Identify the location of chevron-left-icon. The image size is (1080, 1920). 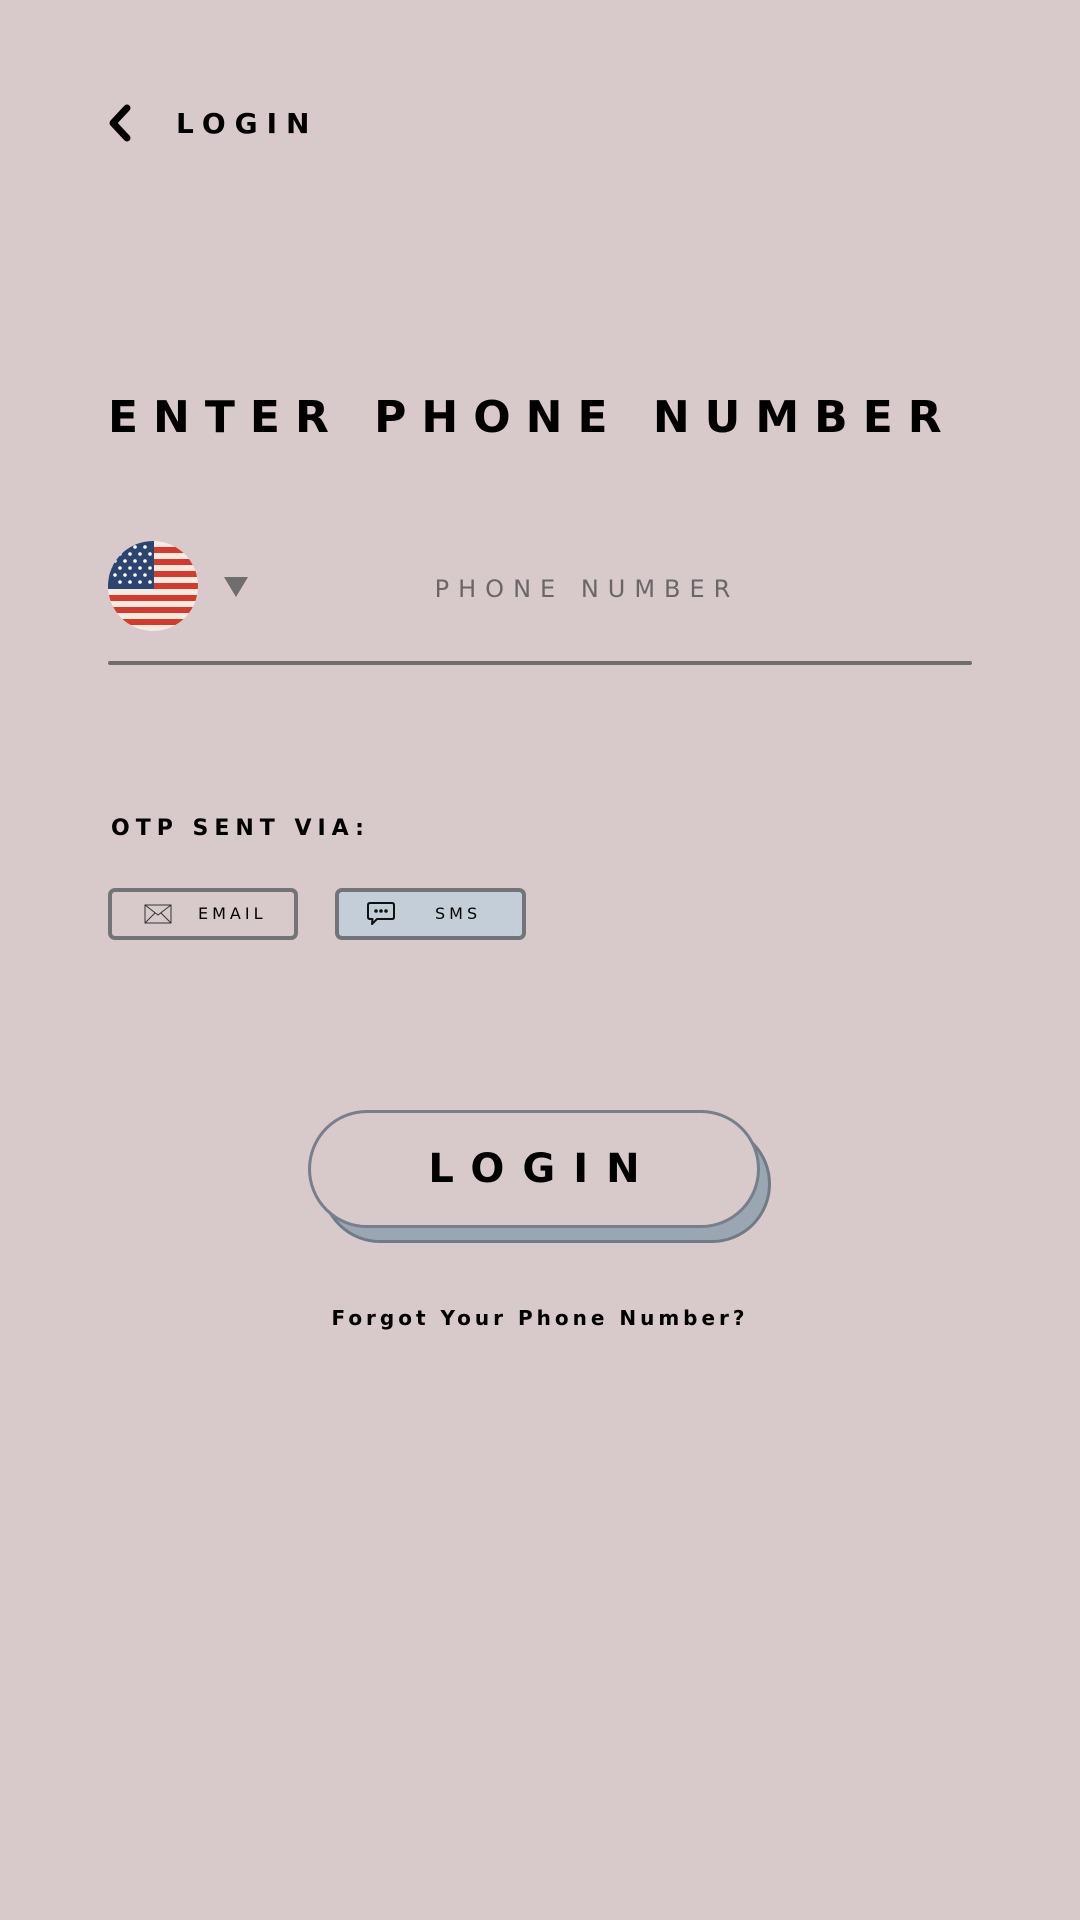
(120, 125).